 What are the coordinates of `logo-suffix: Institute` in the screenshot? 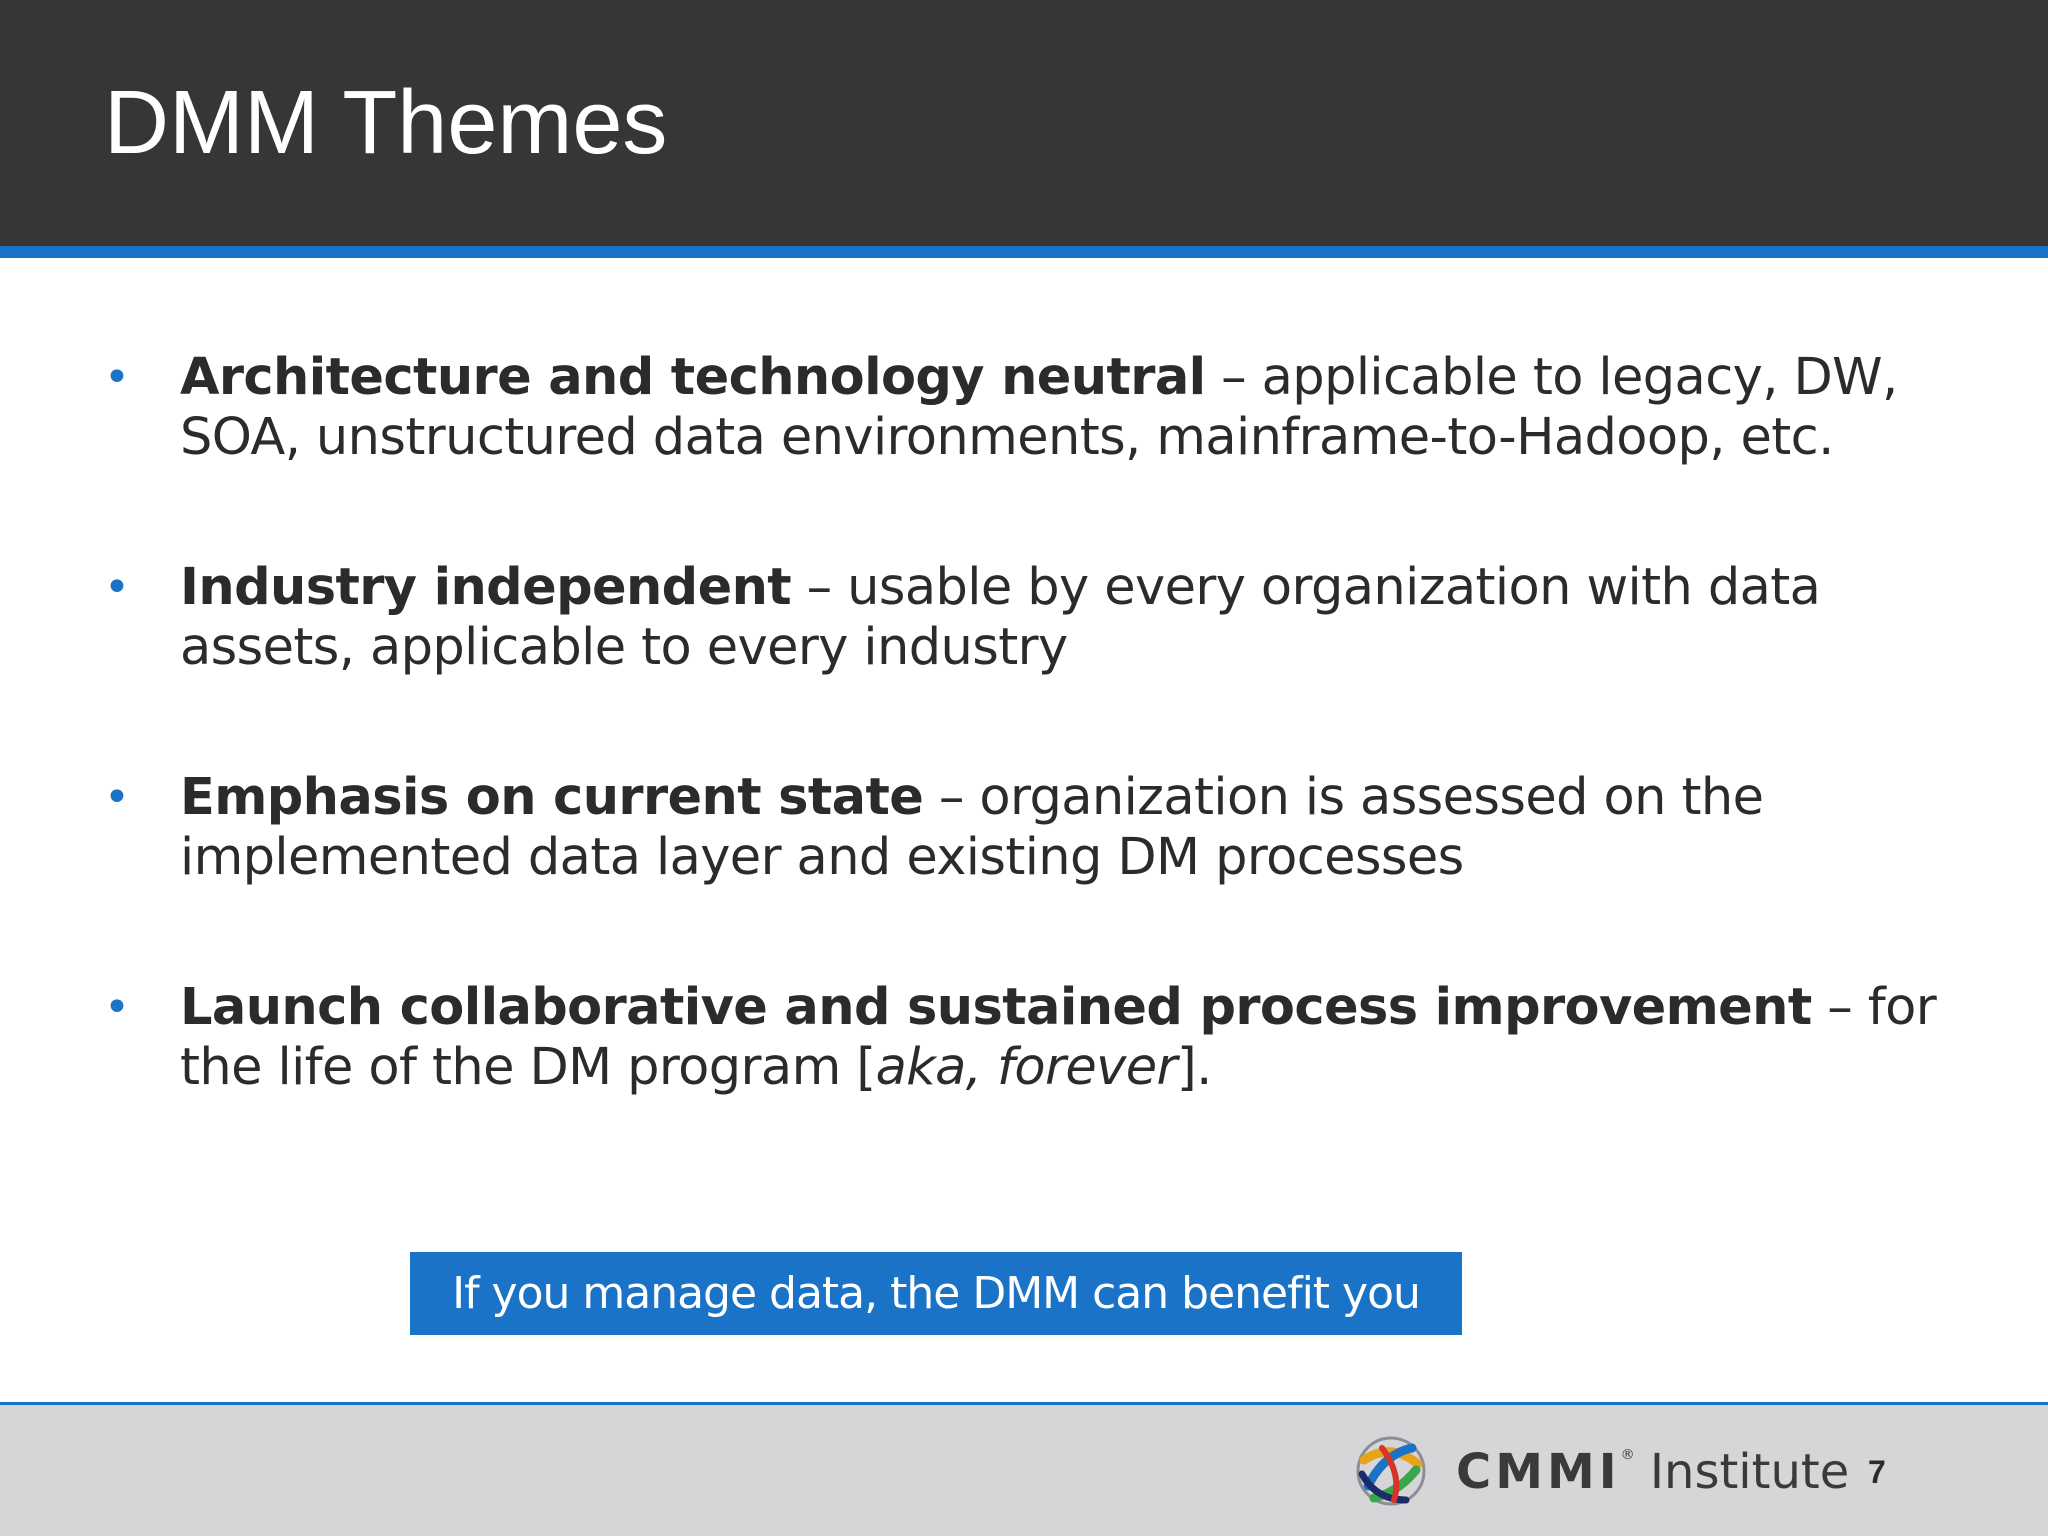 It's located at (1742, 1472).